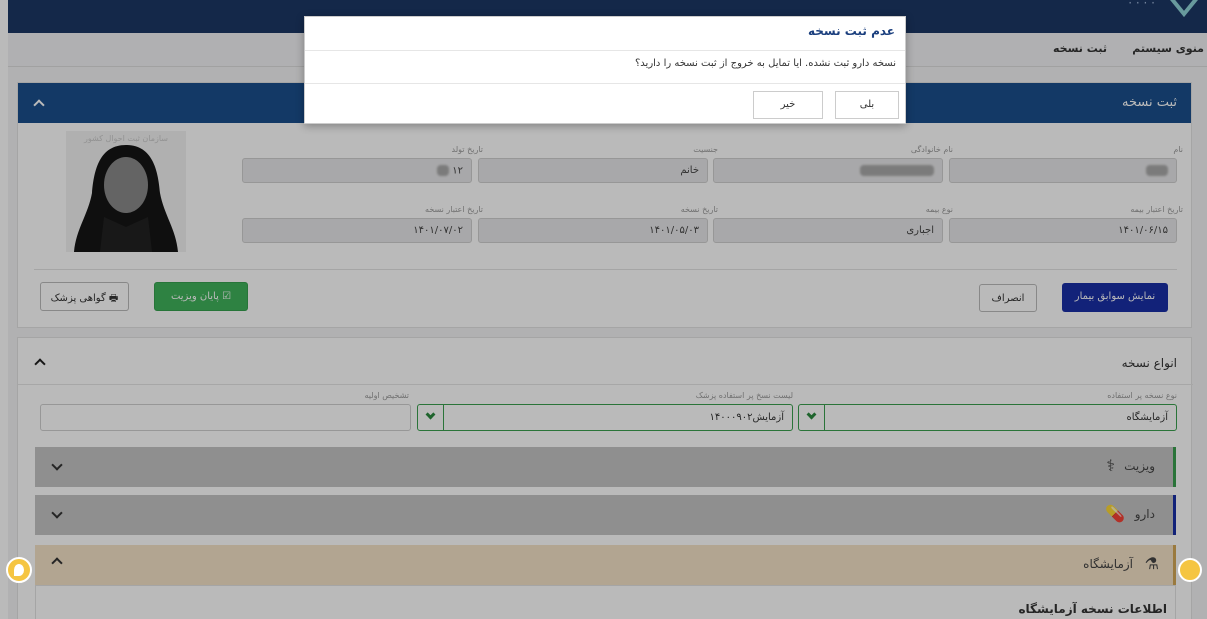 This screenshot has width=1207, height=619. Describe the element at coordinates (788, 105) in the screenshot. I see `no-button: خیر` at that location.